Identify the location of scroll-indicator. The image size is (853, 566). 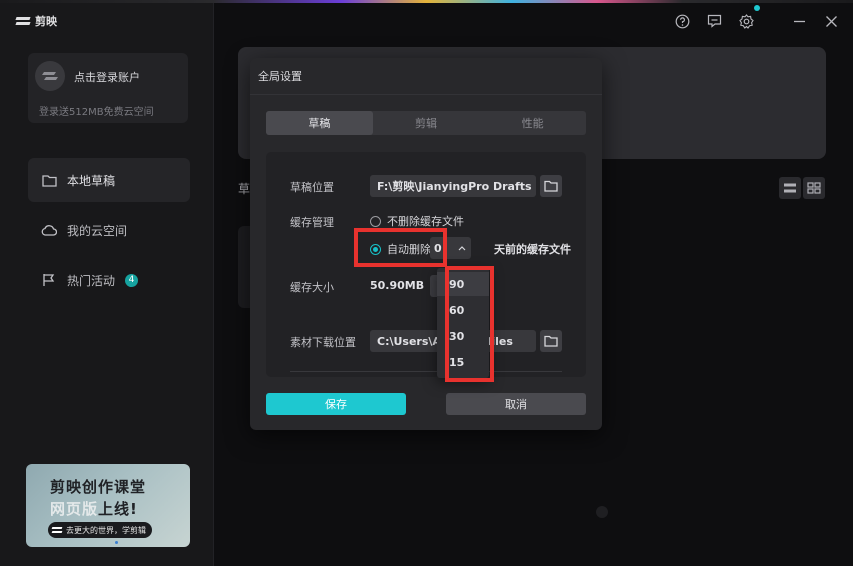
(602, 512).